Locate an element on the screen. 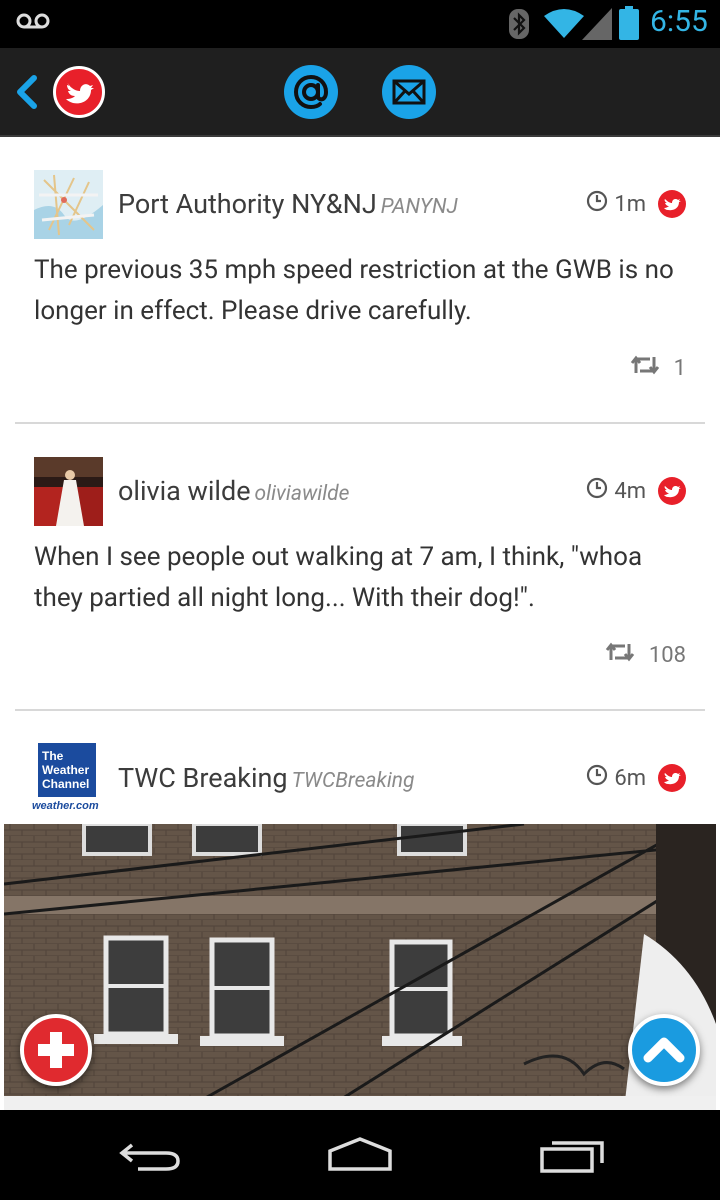 The image size is (720, 1200). avatar: The Weather Channel weather.com is located at coordinates (68, 777).